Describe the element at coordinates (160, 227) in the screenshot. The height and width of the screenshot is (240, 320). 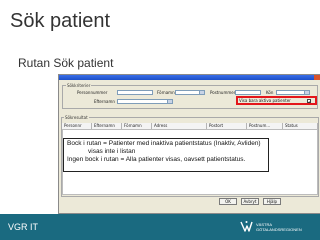
I see `footer-bar: VGR IT VÄSTRA GÖTALANDSREGIONEN` at that location.